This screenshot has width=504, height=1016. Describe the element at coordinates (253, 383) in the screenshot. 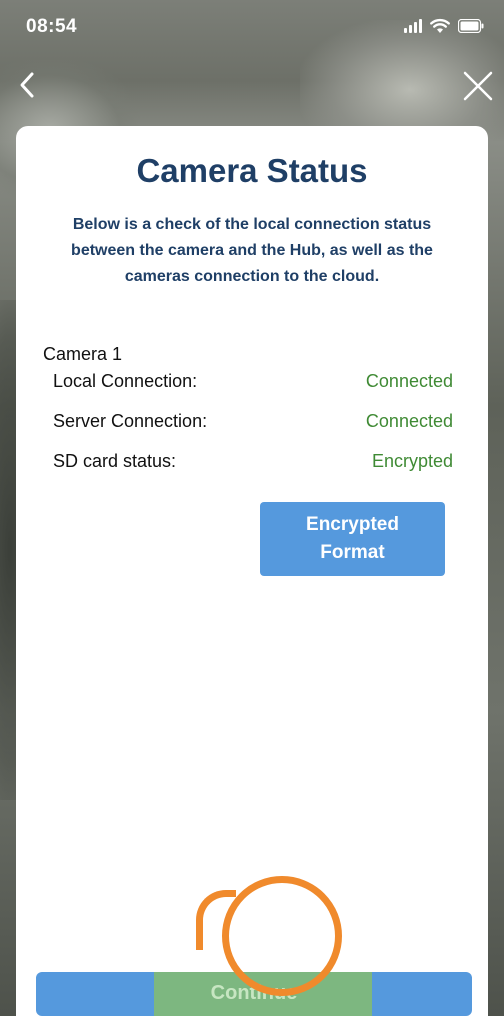

I see `status-row-local-connection: Local Connection: Connected` at that location.